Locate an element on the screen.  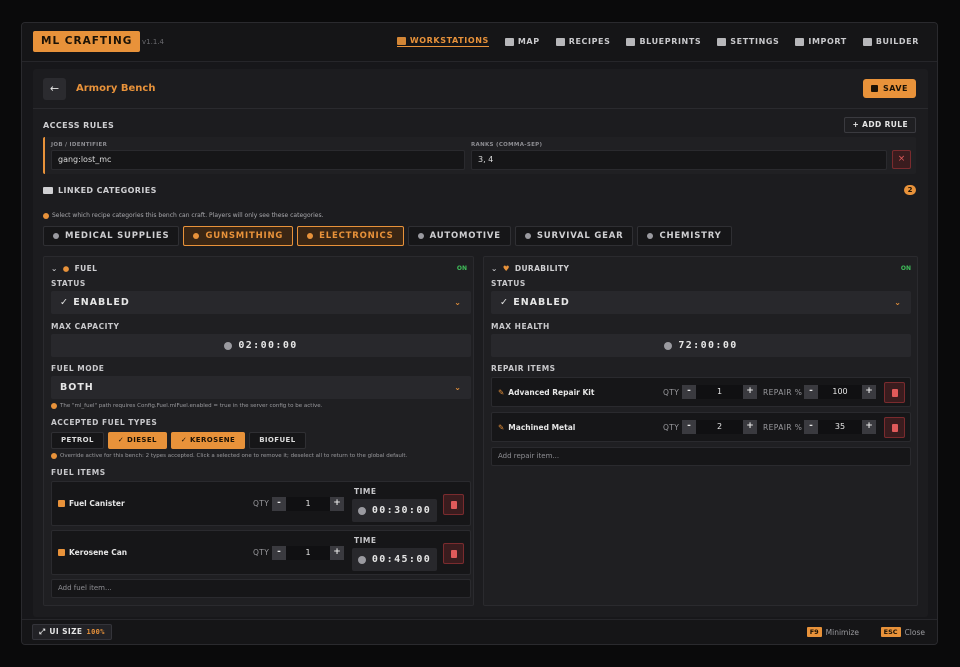
scroll-icon is located at coordinates (631, 41).